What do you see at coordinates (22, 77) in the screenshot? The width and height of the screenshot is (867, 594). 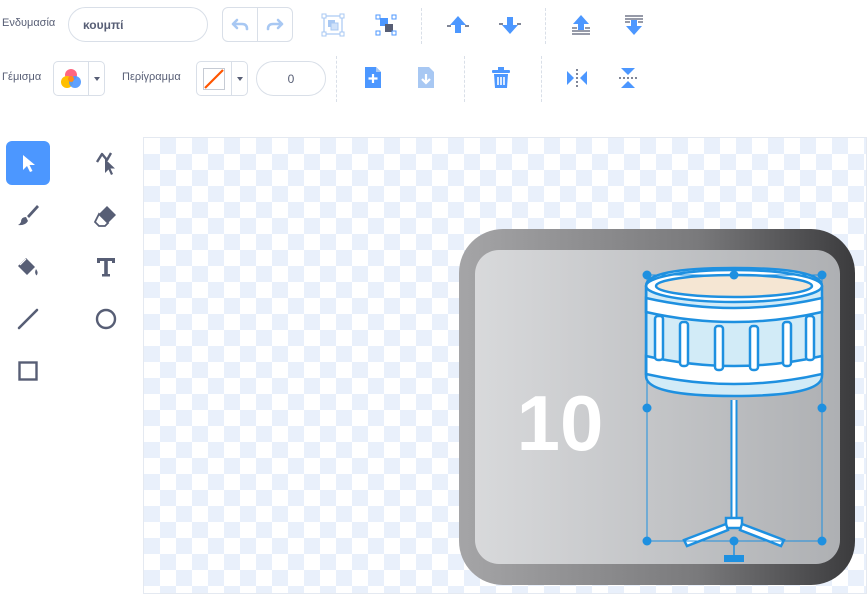 I see `fill-label: Γέμισμα` at bounding box center [22, 77].